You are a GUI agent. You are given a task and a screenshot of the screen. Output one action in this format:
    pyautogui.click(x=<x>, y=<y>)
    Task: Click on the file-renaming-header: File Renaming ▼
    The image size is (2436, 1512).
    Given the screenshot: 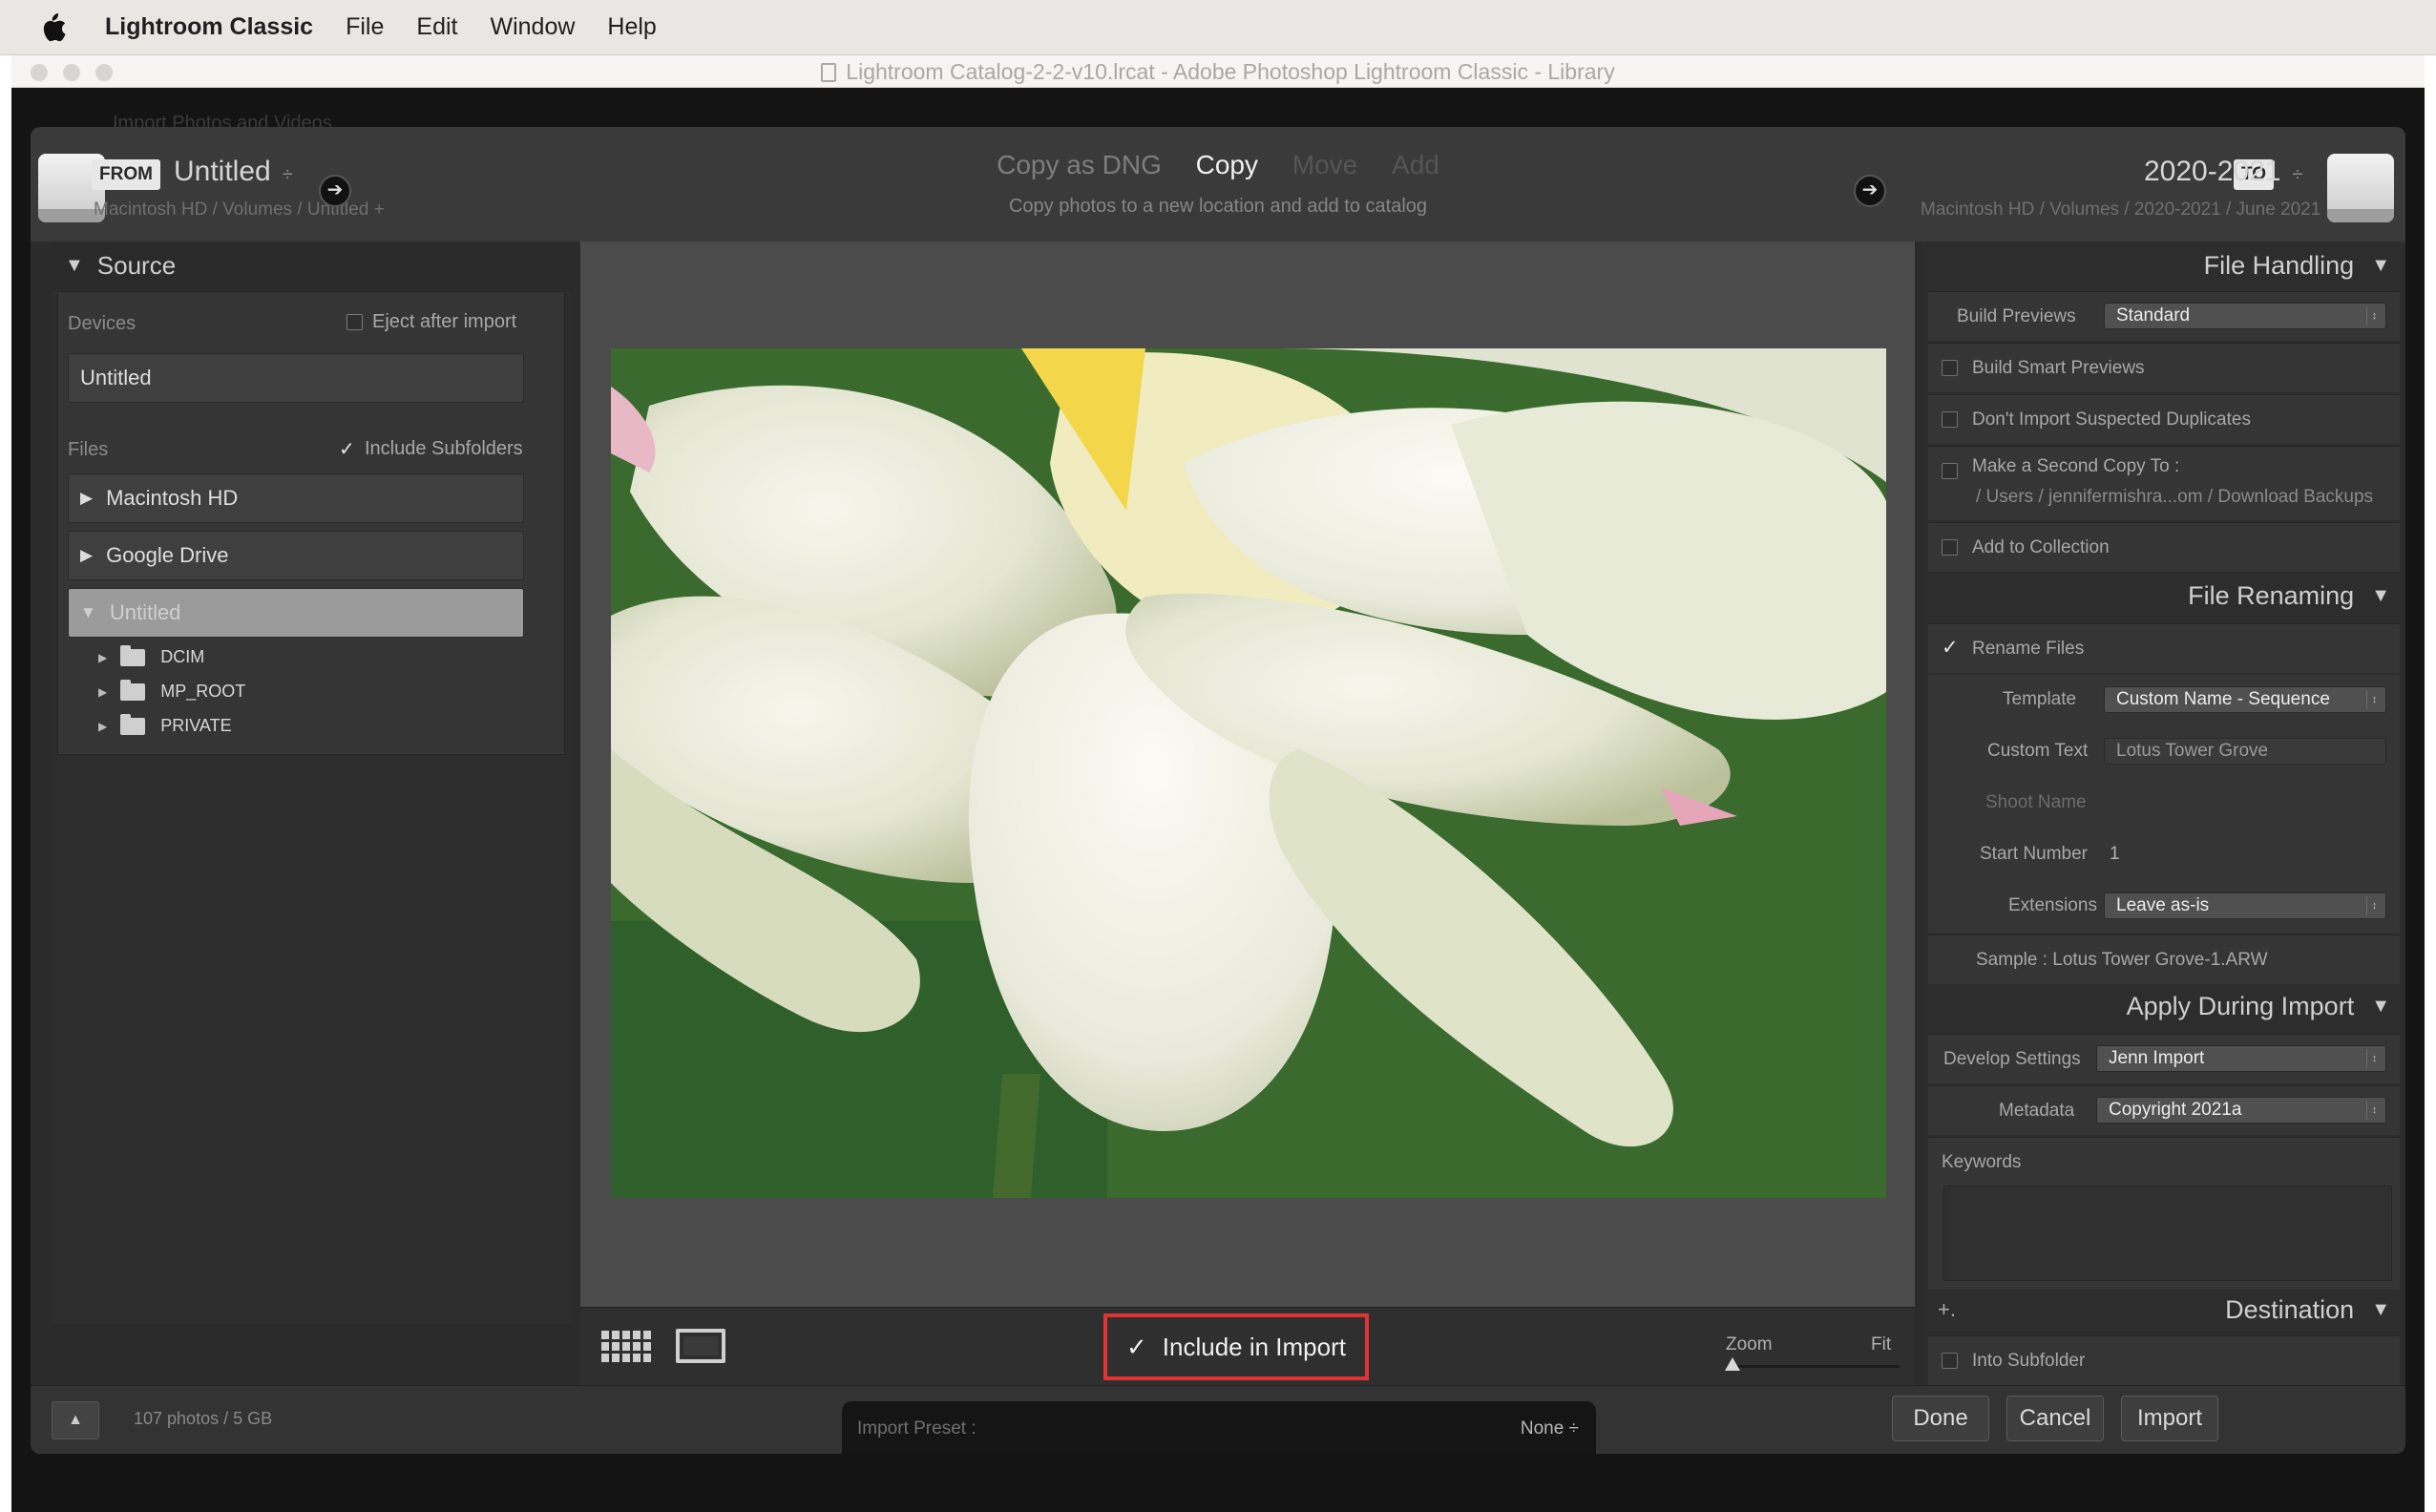 What is the action you would take?
    pyautogui.click(x=2289, y=596)
    